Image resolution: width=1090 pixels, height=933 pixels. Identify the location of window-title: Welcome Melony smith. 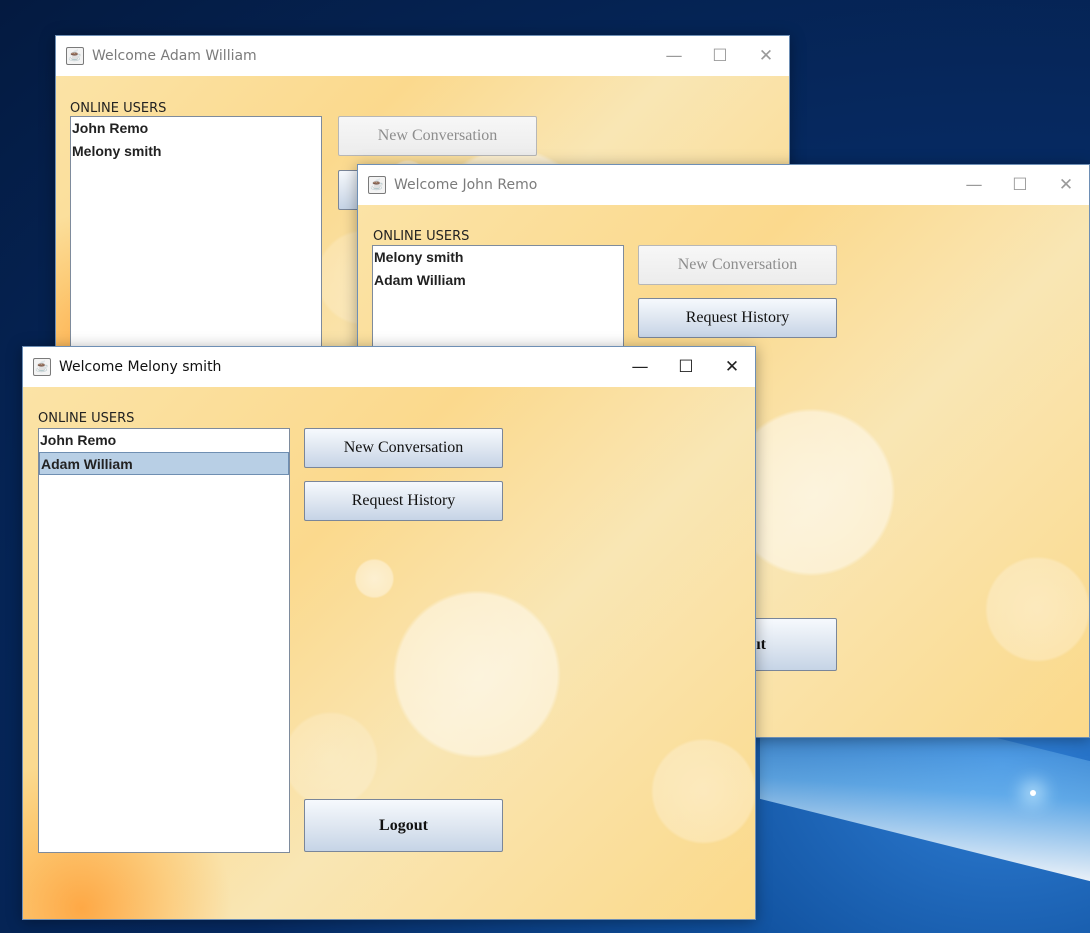
(140, 367).